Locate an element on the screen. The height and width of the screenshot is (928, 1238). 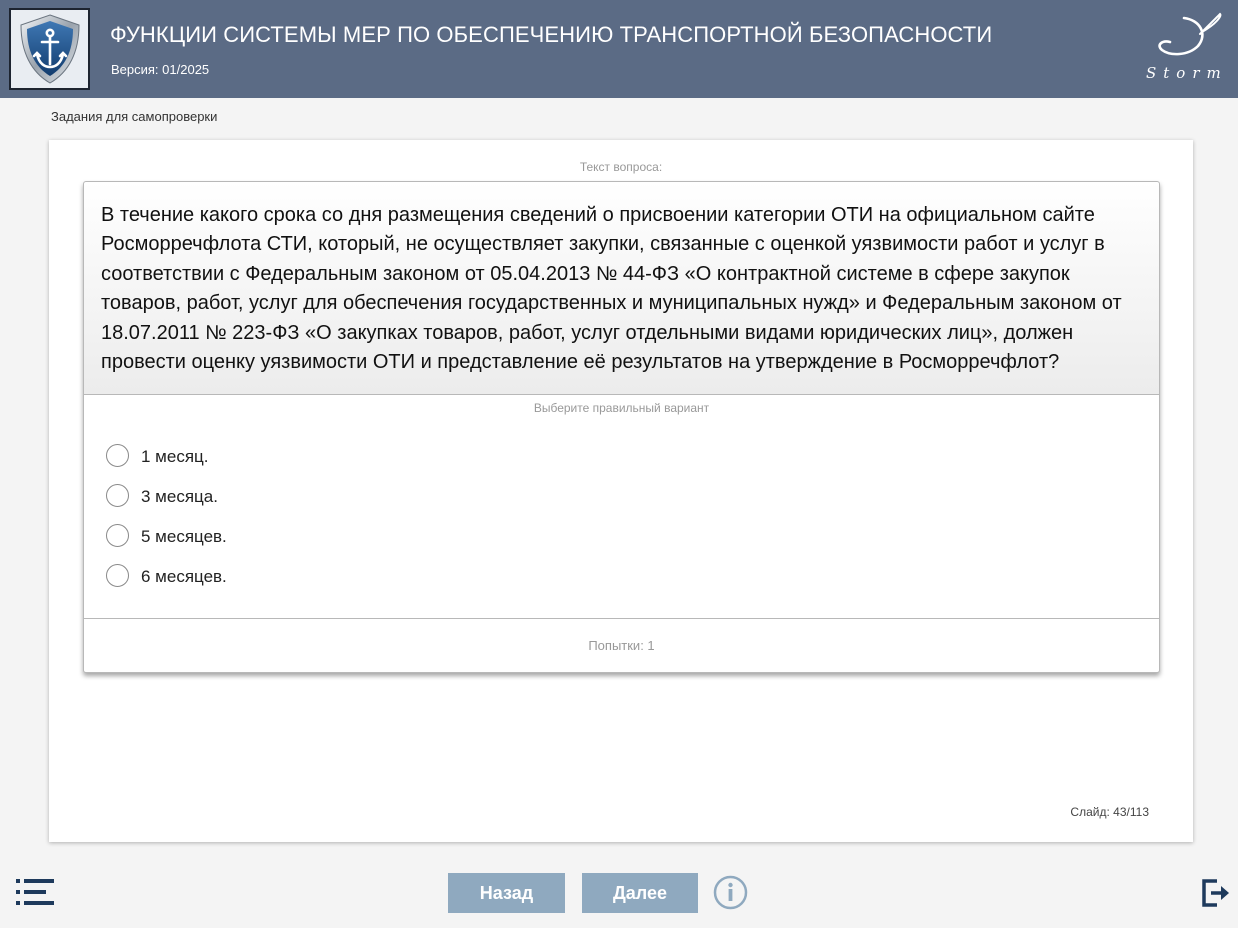
slide-counter-label: Слайд: is located at coordinates (1090, 812).